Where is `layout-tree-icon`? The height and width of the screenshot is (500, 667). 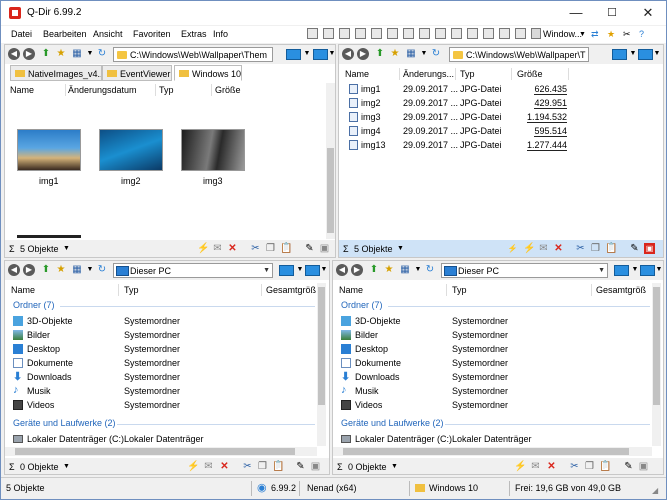
layout-tree-icon is located at coordinates (424, 33).